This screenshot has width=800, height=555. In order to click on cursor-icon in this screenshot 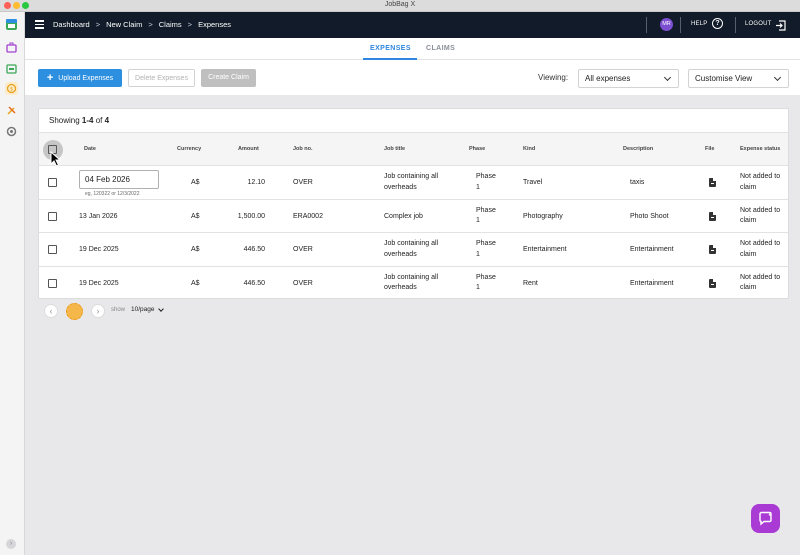, I will do `click(56, 158)`.